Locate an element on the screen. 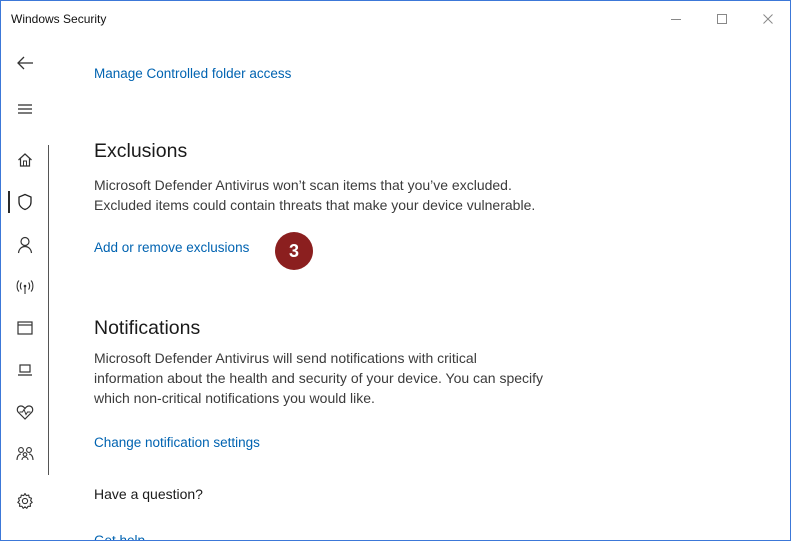 Image resolution: width=791 pixels, height=541 pixels. navigation-sidebar is located at coordinates (25, 288).